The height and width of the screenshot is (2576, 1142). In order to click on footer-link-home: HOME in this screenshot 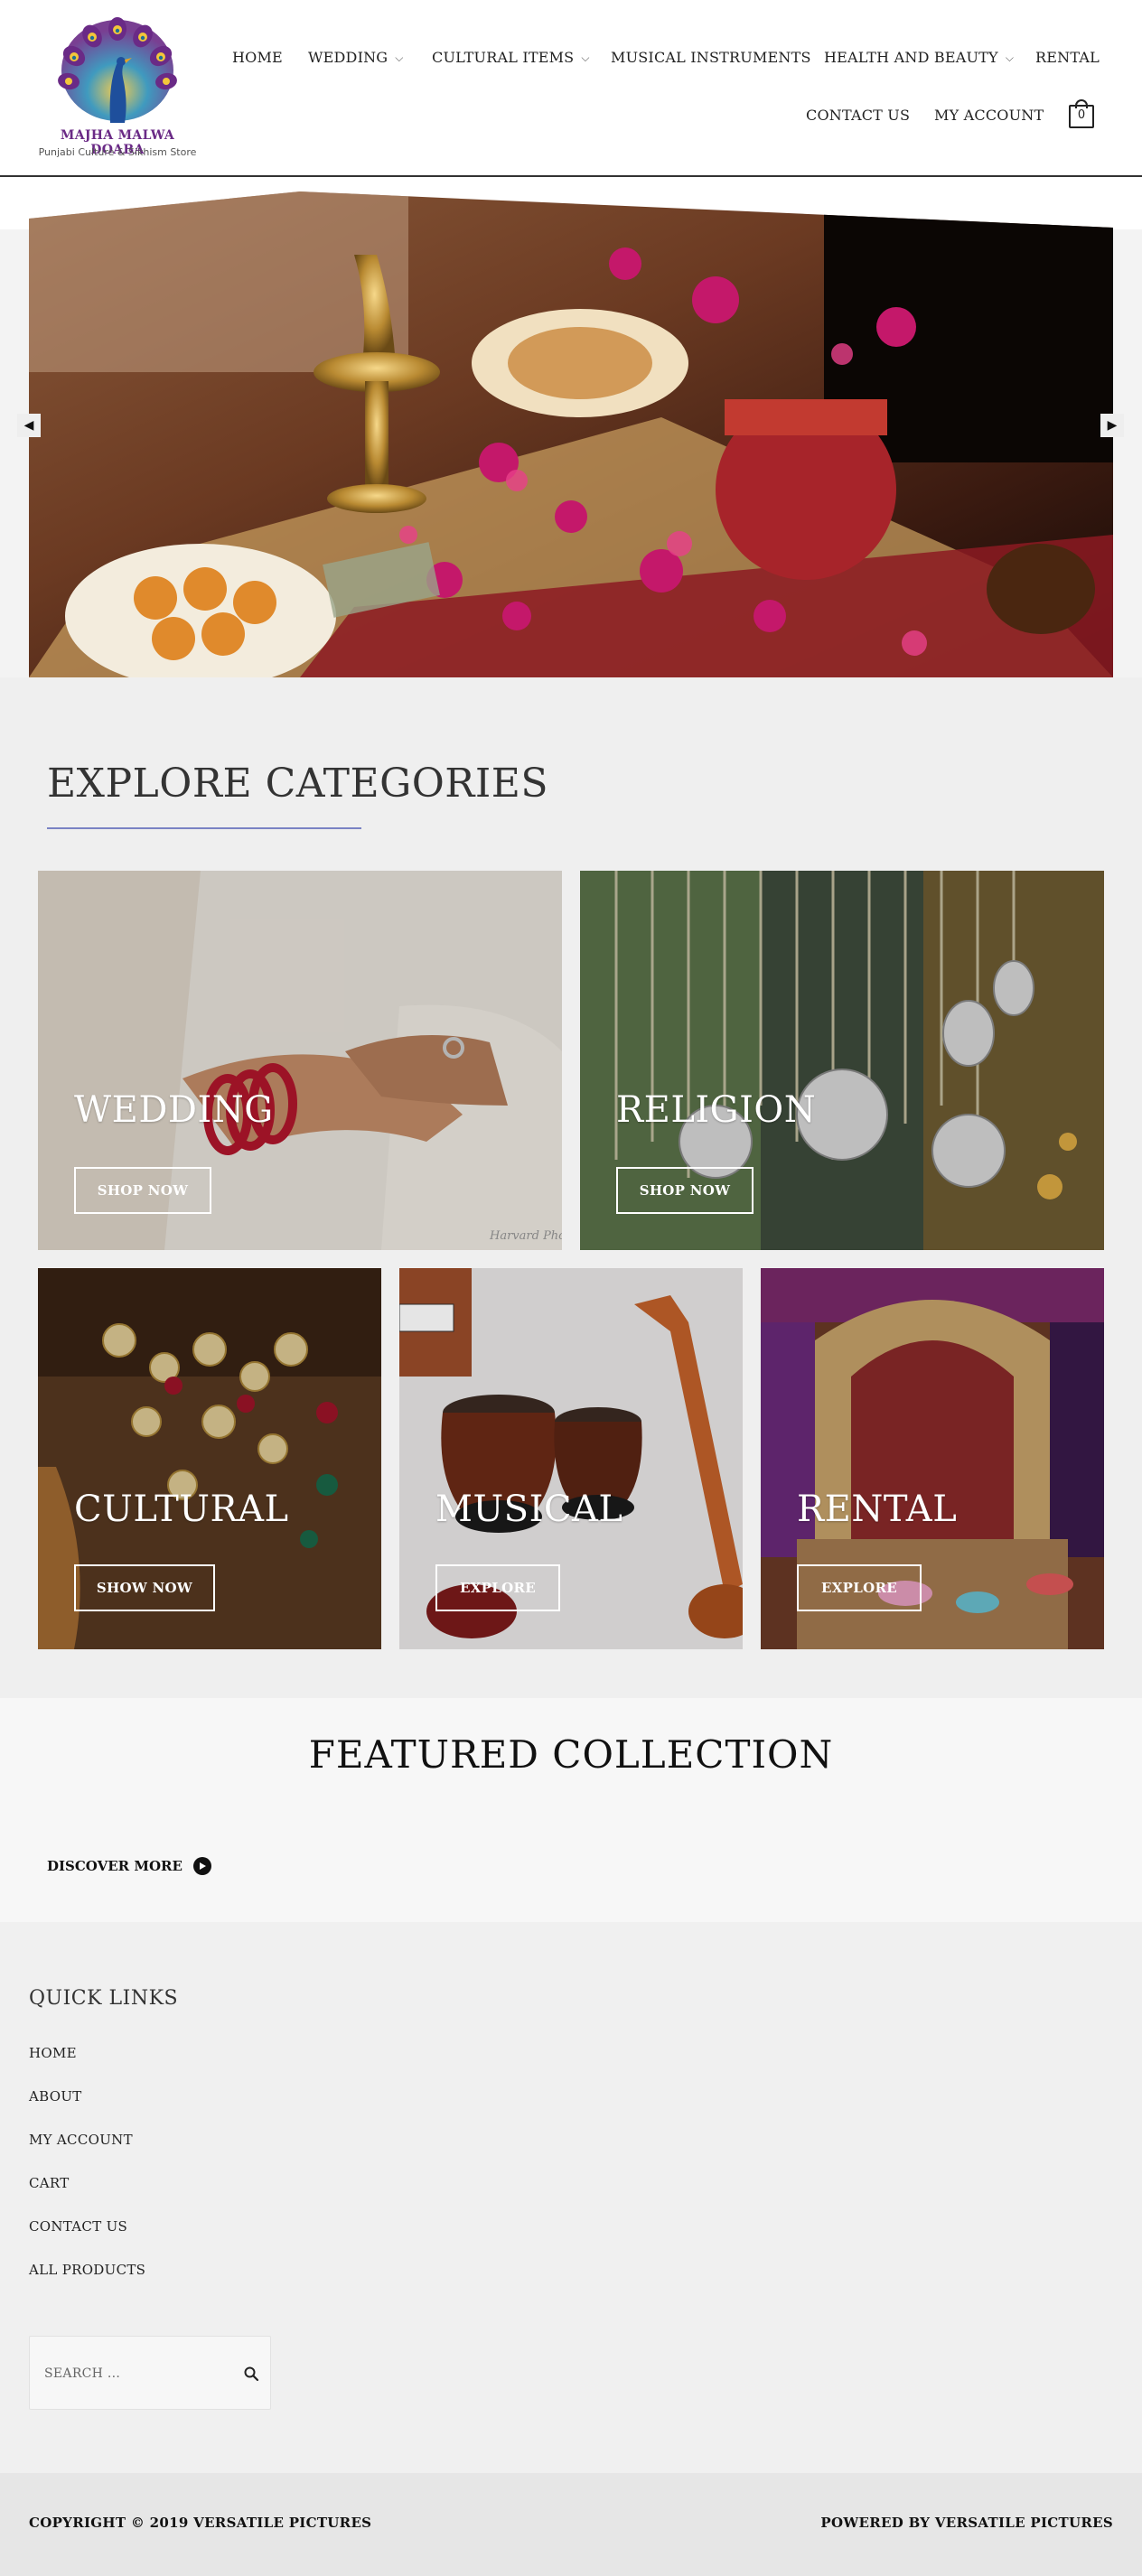, I will do `click(53, 2053)`.